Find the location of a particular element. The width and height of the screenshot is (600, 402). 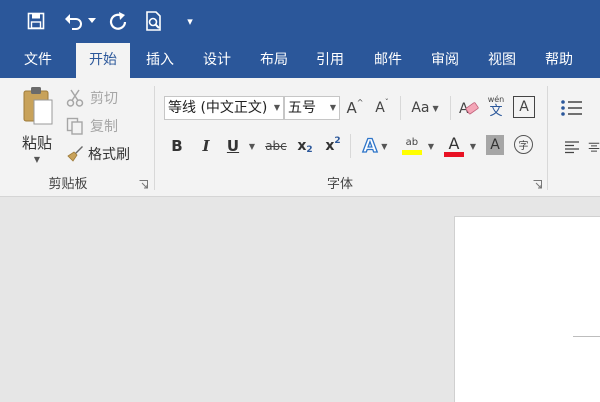

bold-glyph: B is located at coordinates (177, 146).